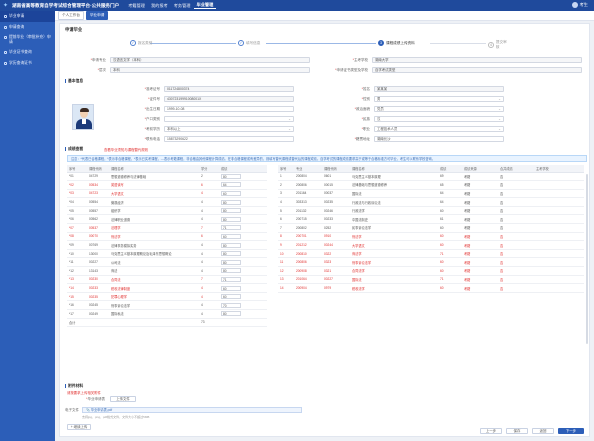 The height and width of the screenshot is (441, 594). Describe the element at coordinates (27, 27) in the screenshot. I see `sidebar-item-1: 申请查询` at that location.